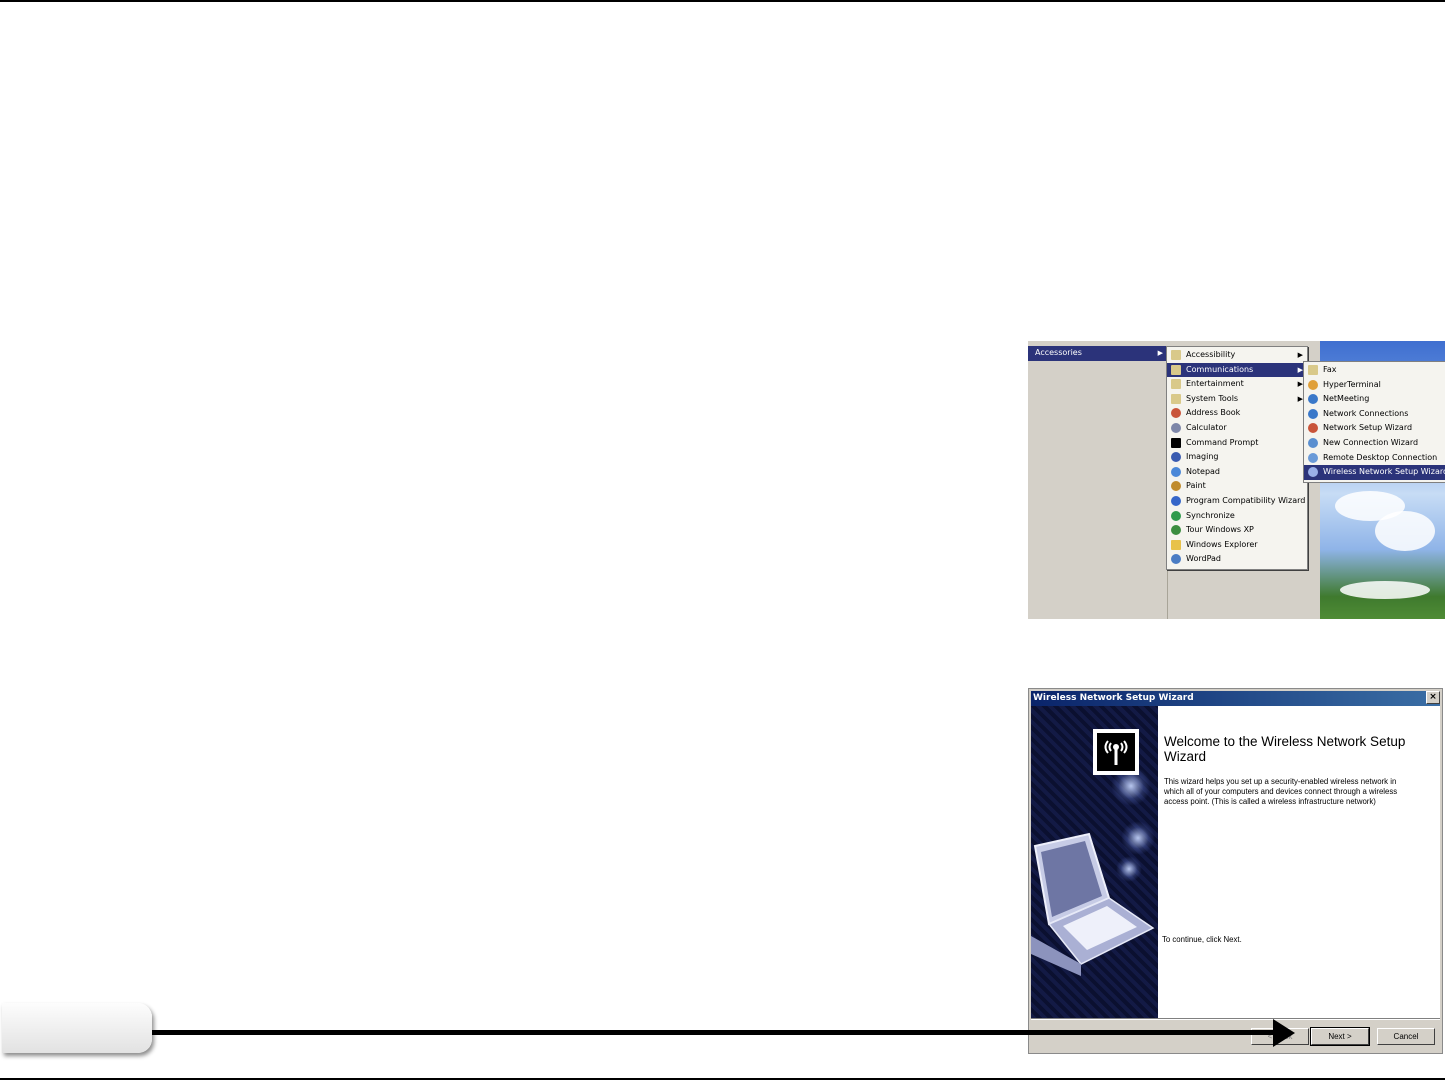  What do you see at coordinates (1160, 353) in the screenshot?
I see `submenu-arrow-icon: ▶` at bounding box center [1160, 353].